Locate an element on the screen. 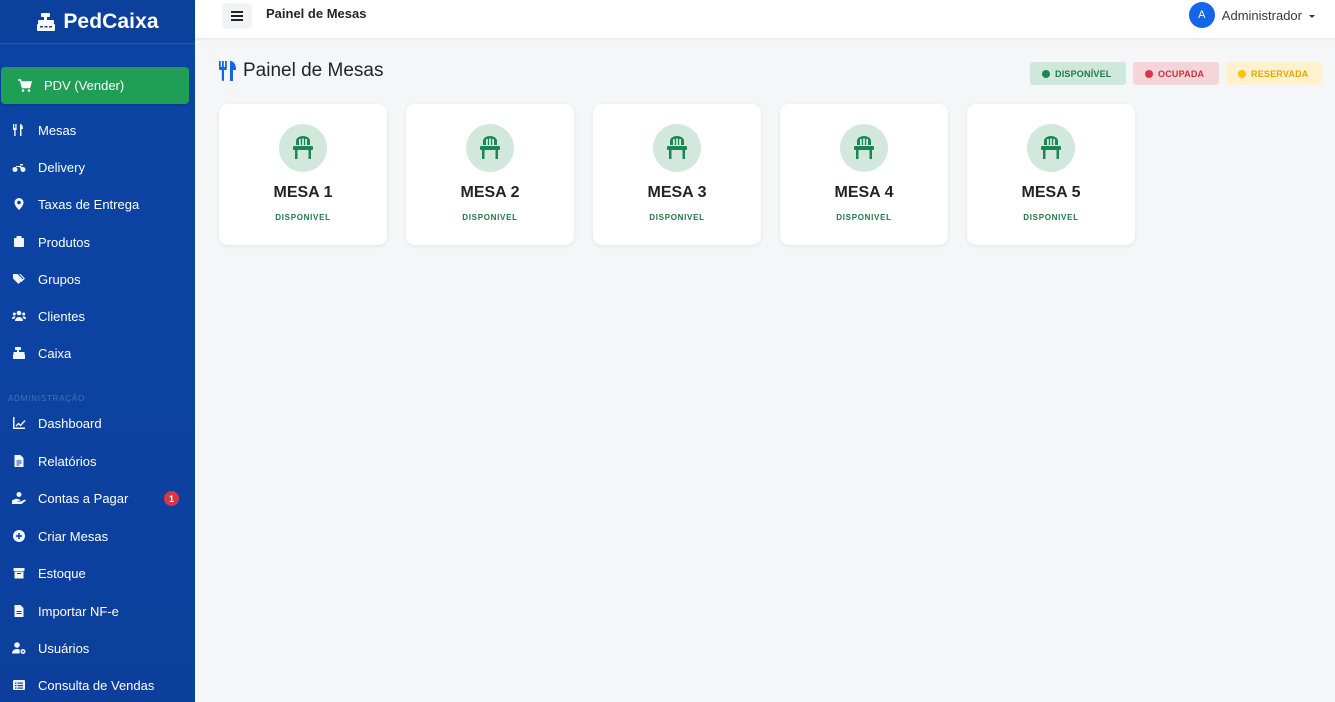 This screenshot has width=1335, height=702. sidebar-item-caixa: Caixa is located at coordinates (97, 353).